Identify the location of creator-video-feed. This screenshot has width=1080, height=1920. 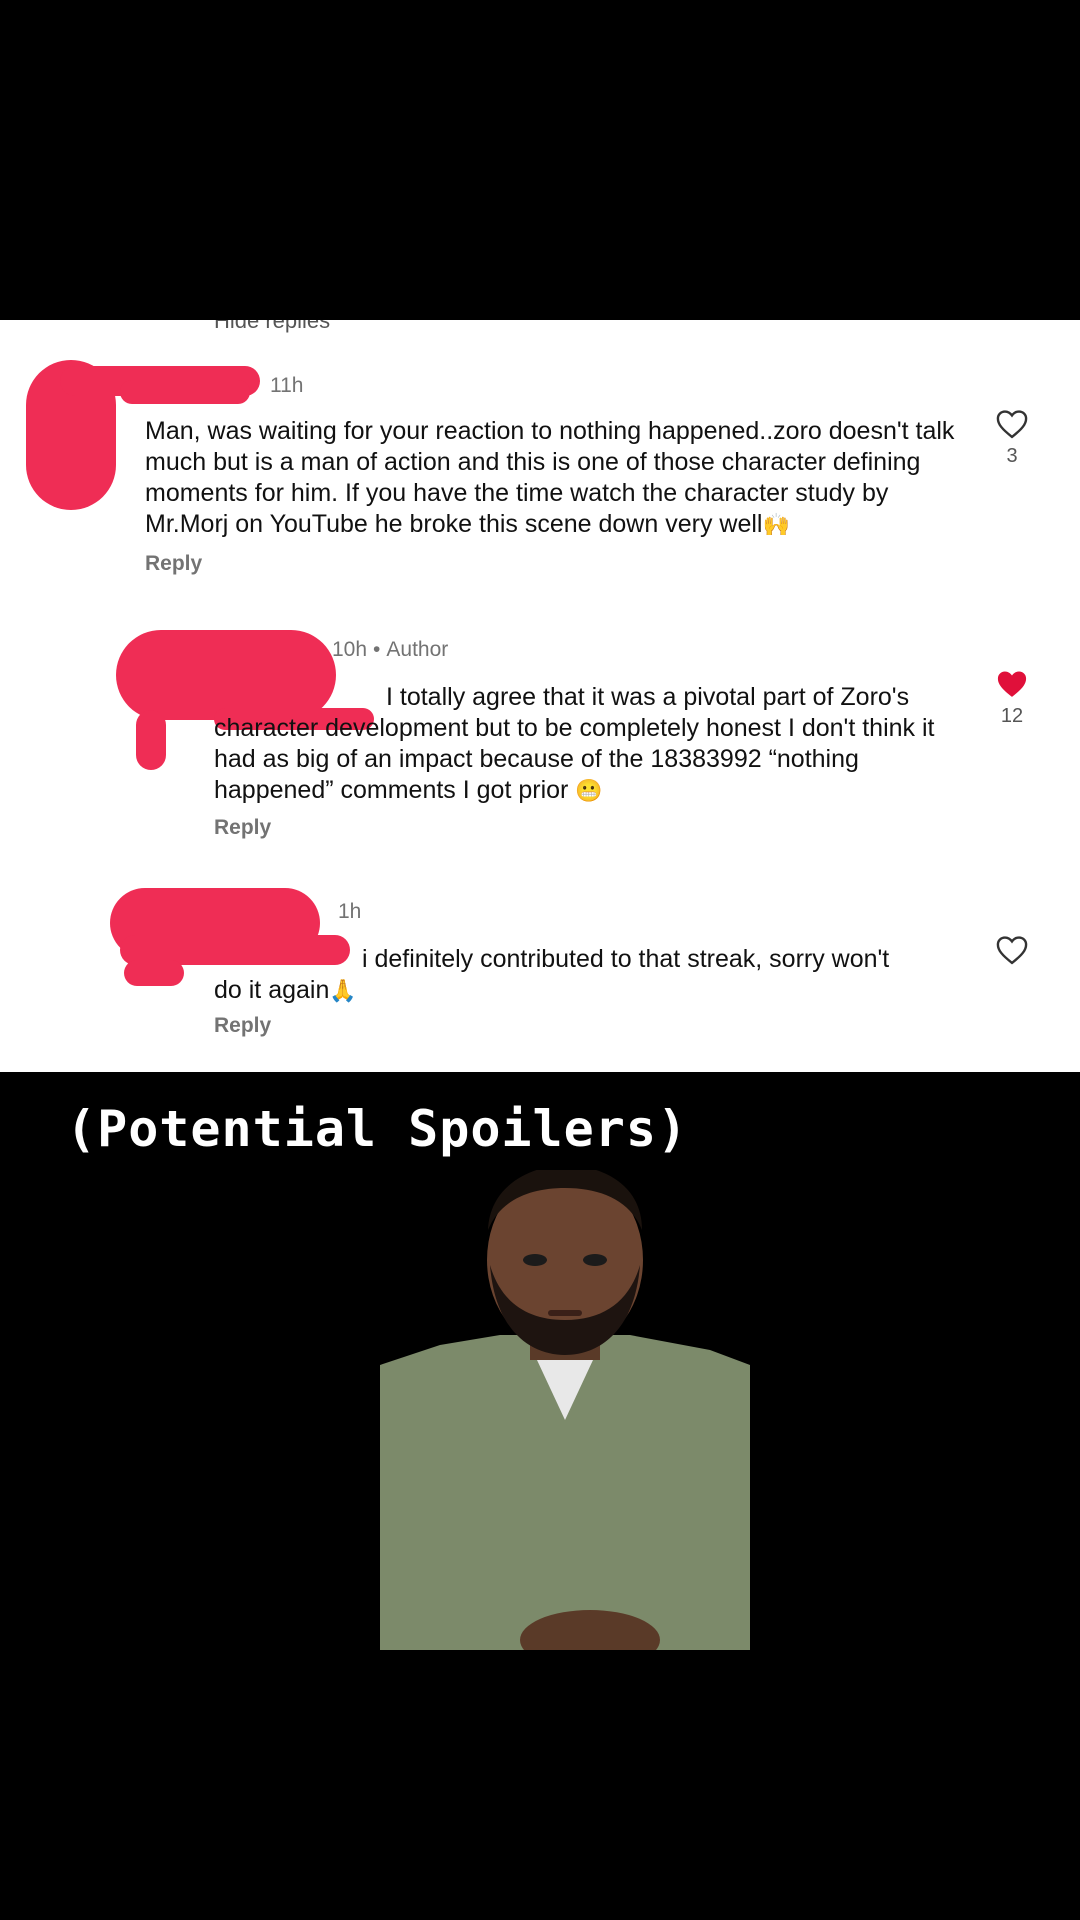
(565, 1410).